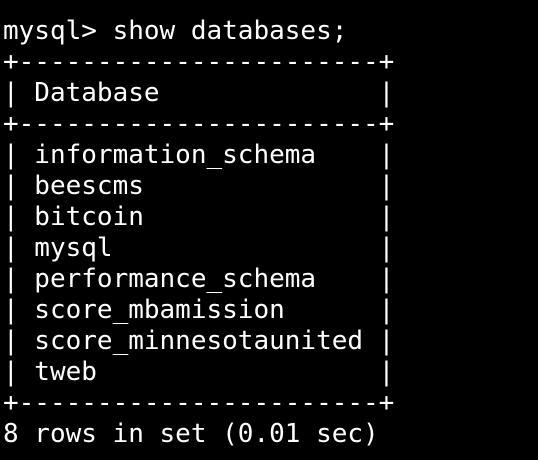 Image resolution: width=538 pixels, height=460 pixels. Describe the element at coordinates (199, 372) in the screenshot. I see `table-row: | tweb |` at that location.